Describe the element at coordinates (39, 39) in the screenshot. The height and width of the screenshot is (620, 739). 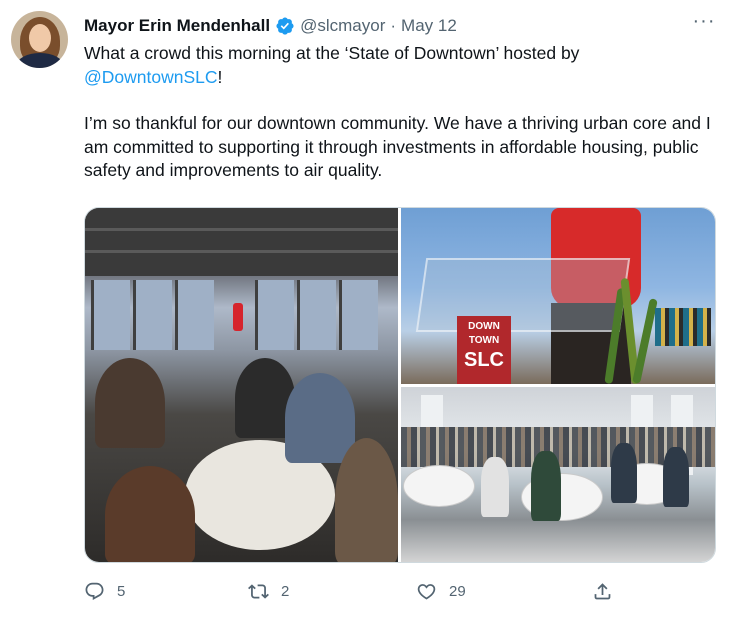
I see `avatar` at that location.